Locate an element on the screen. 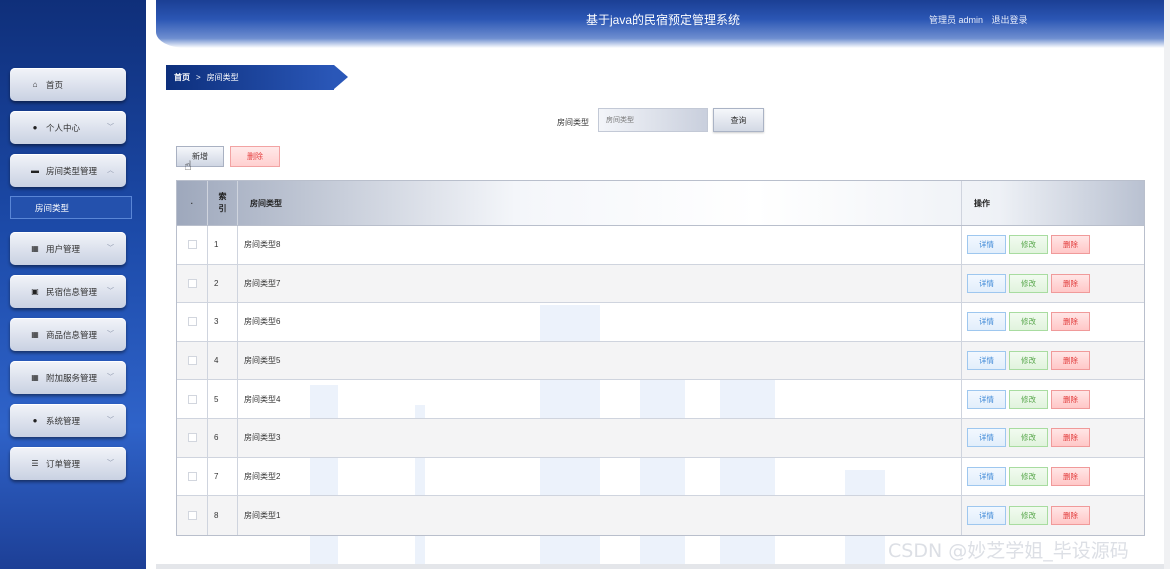 The height and width of the screenshot is (569, 1170). column-header-index: 索引 is located at coordinates (223, 203).